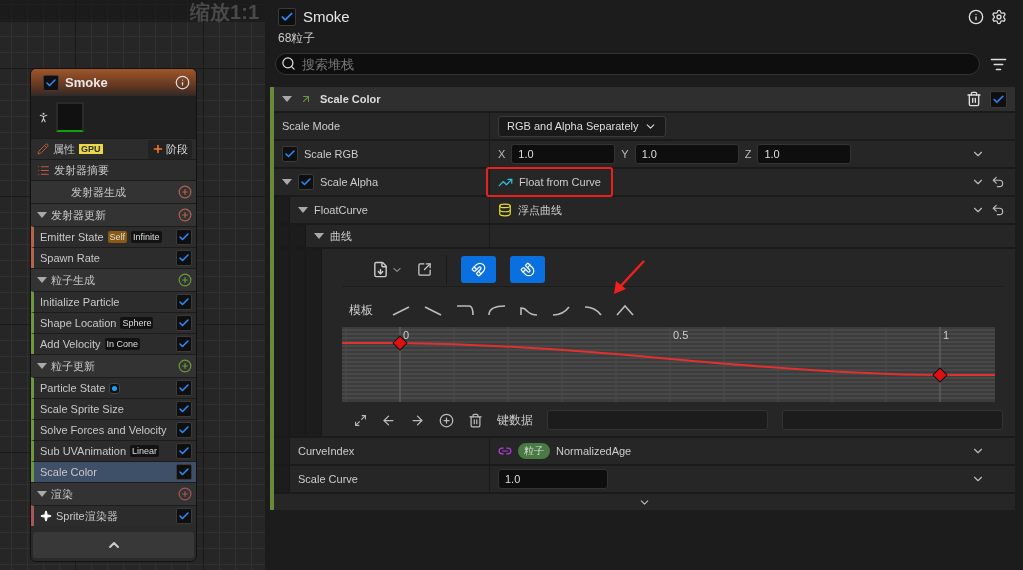 This screenshot has height=570, width=1023. What do you see at coordinates (113, 322) in the screenshot?
I see `module-item: Shape Location Sphere` at bounding box center [113, 322].